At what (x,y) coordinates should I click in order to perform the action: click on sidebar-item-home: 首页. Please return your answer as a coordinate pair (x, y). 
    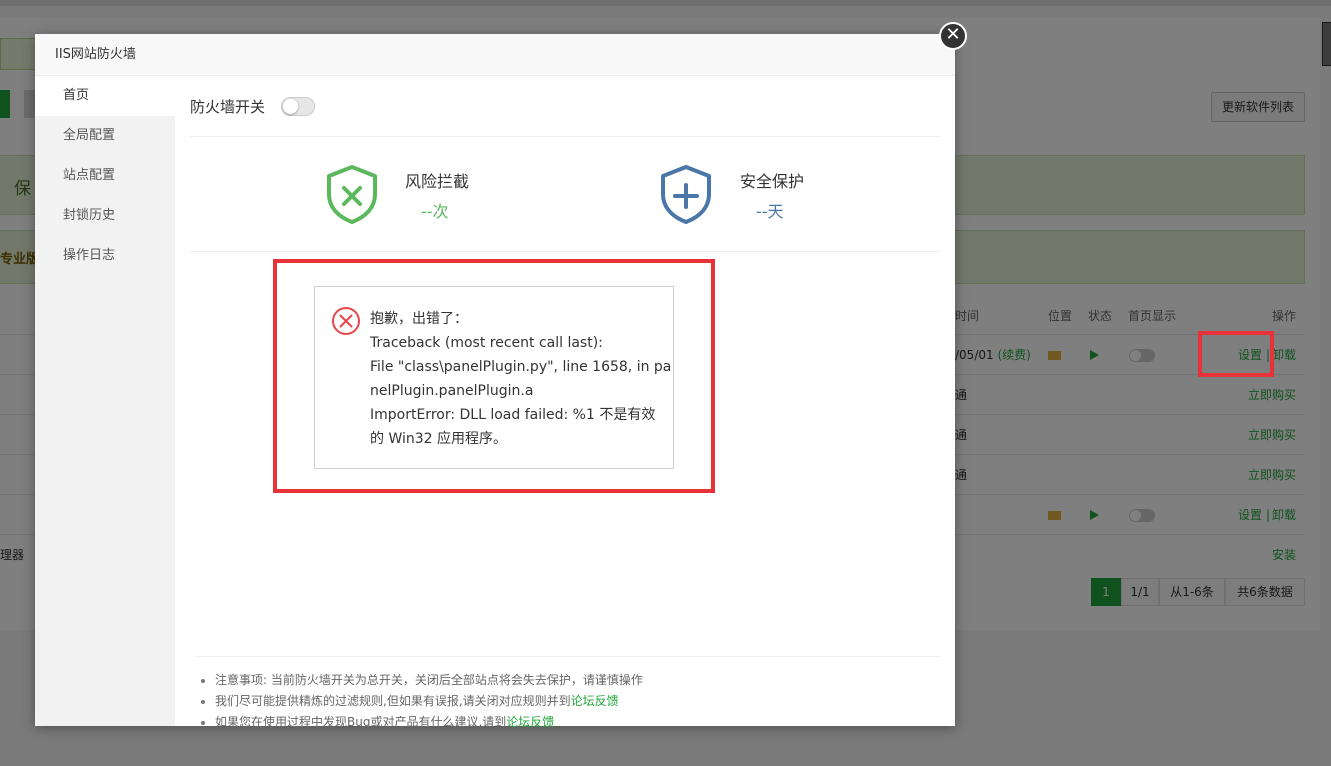
    Looking at the image, I should click on (105, 96).